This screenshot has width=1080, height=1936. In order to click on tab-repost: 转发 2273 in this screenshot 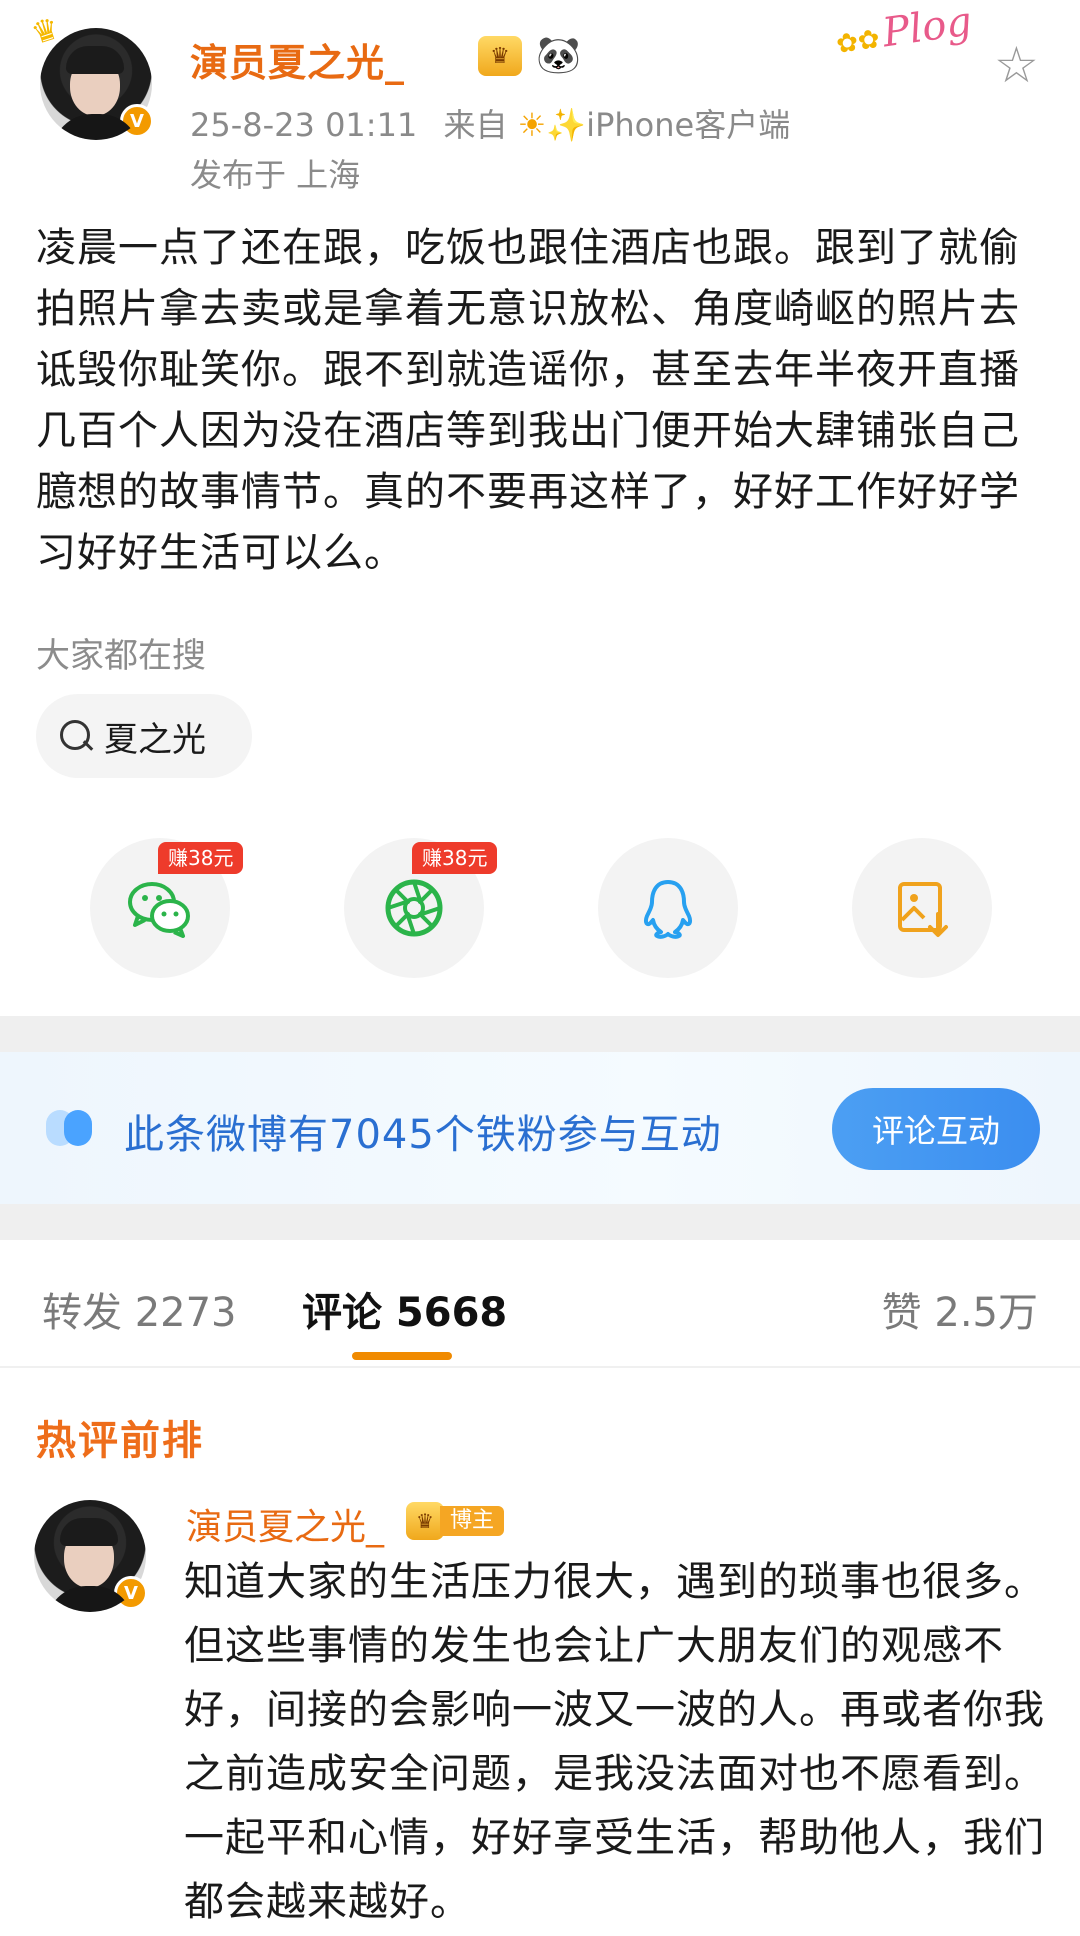, I will do `click(139, 1309)`.